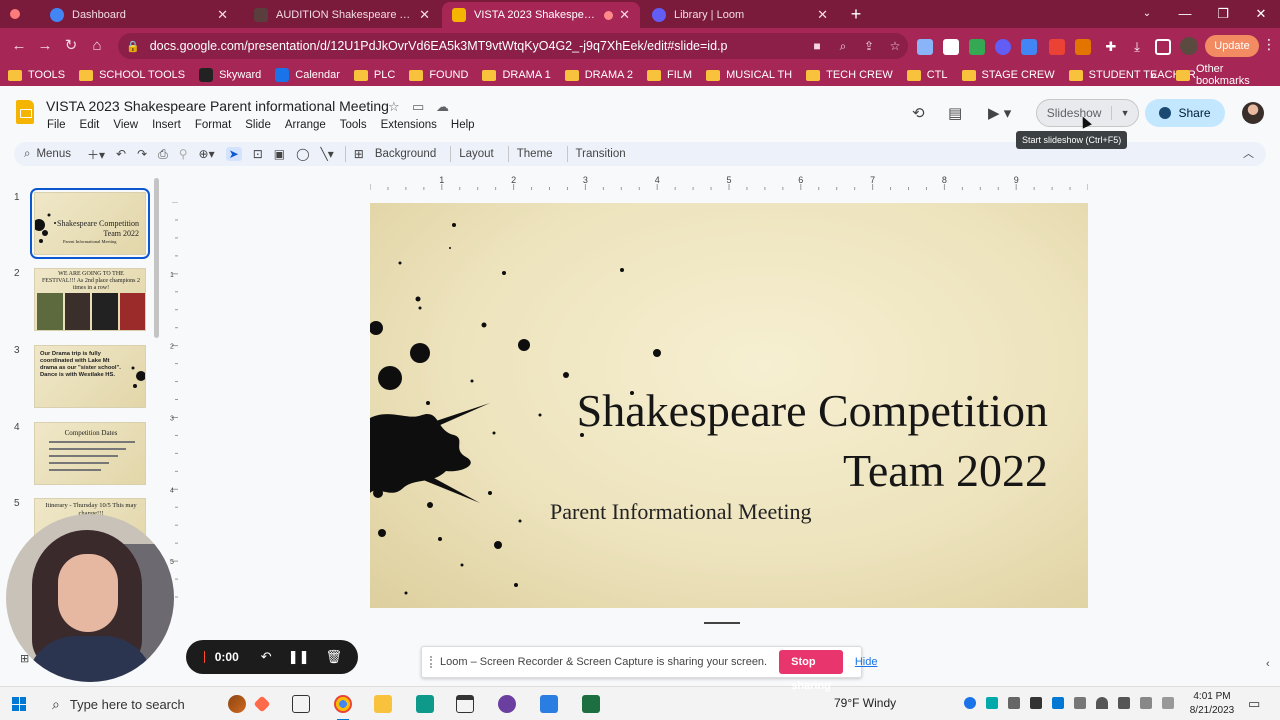 This screenshot has width=1280, height=720. Describe the element at coordinates (598, 75) in the screenshot. I see `bookmark-item: DRAMA 2` at that location.